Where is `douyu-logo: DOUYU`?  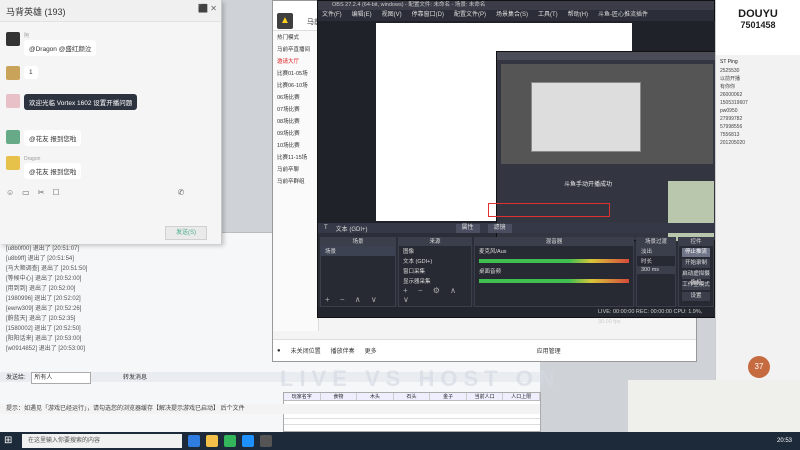
douyu-logo: DOUYU is located at coordinates (758, 14).